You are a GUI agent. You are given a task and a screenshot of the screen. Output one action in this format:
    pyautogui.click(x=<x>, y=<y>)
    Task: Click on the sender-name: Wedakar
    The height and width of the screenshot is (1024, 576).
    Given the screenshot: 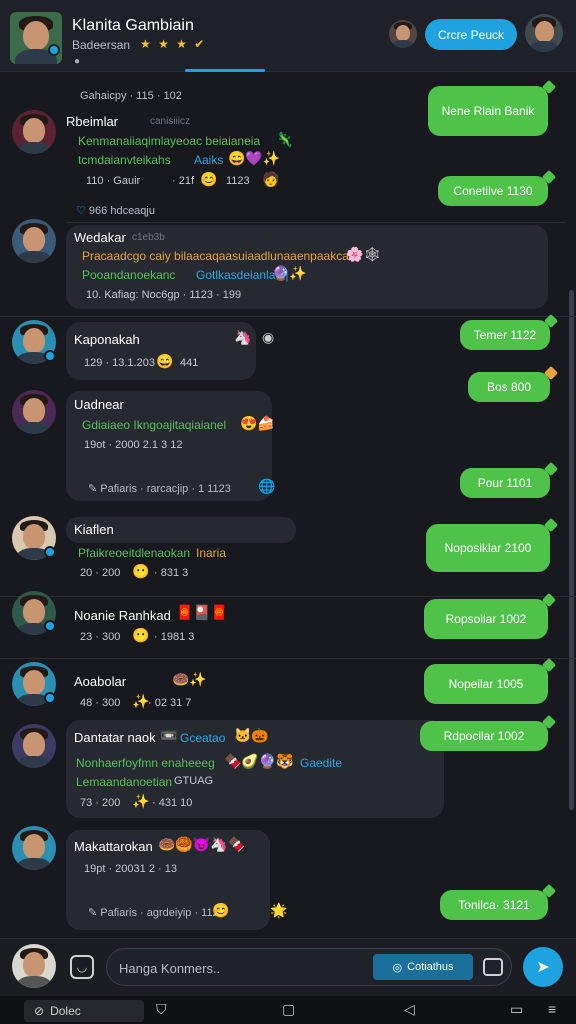 What is the action you would take?
    pyautogui.click(x=100, y=237)
    